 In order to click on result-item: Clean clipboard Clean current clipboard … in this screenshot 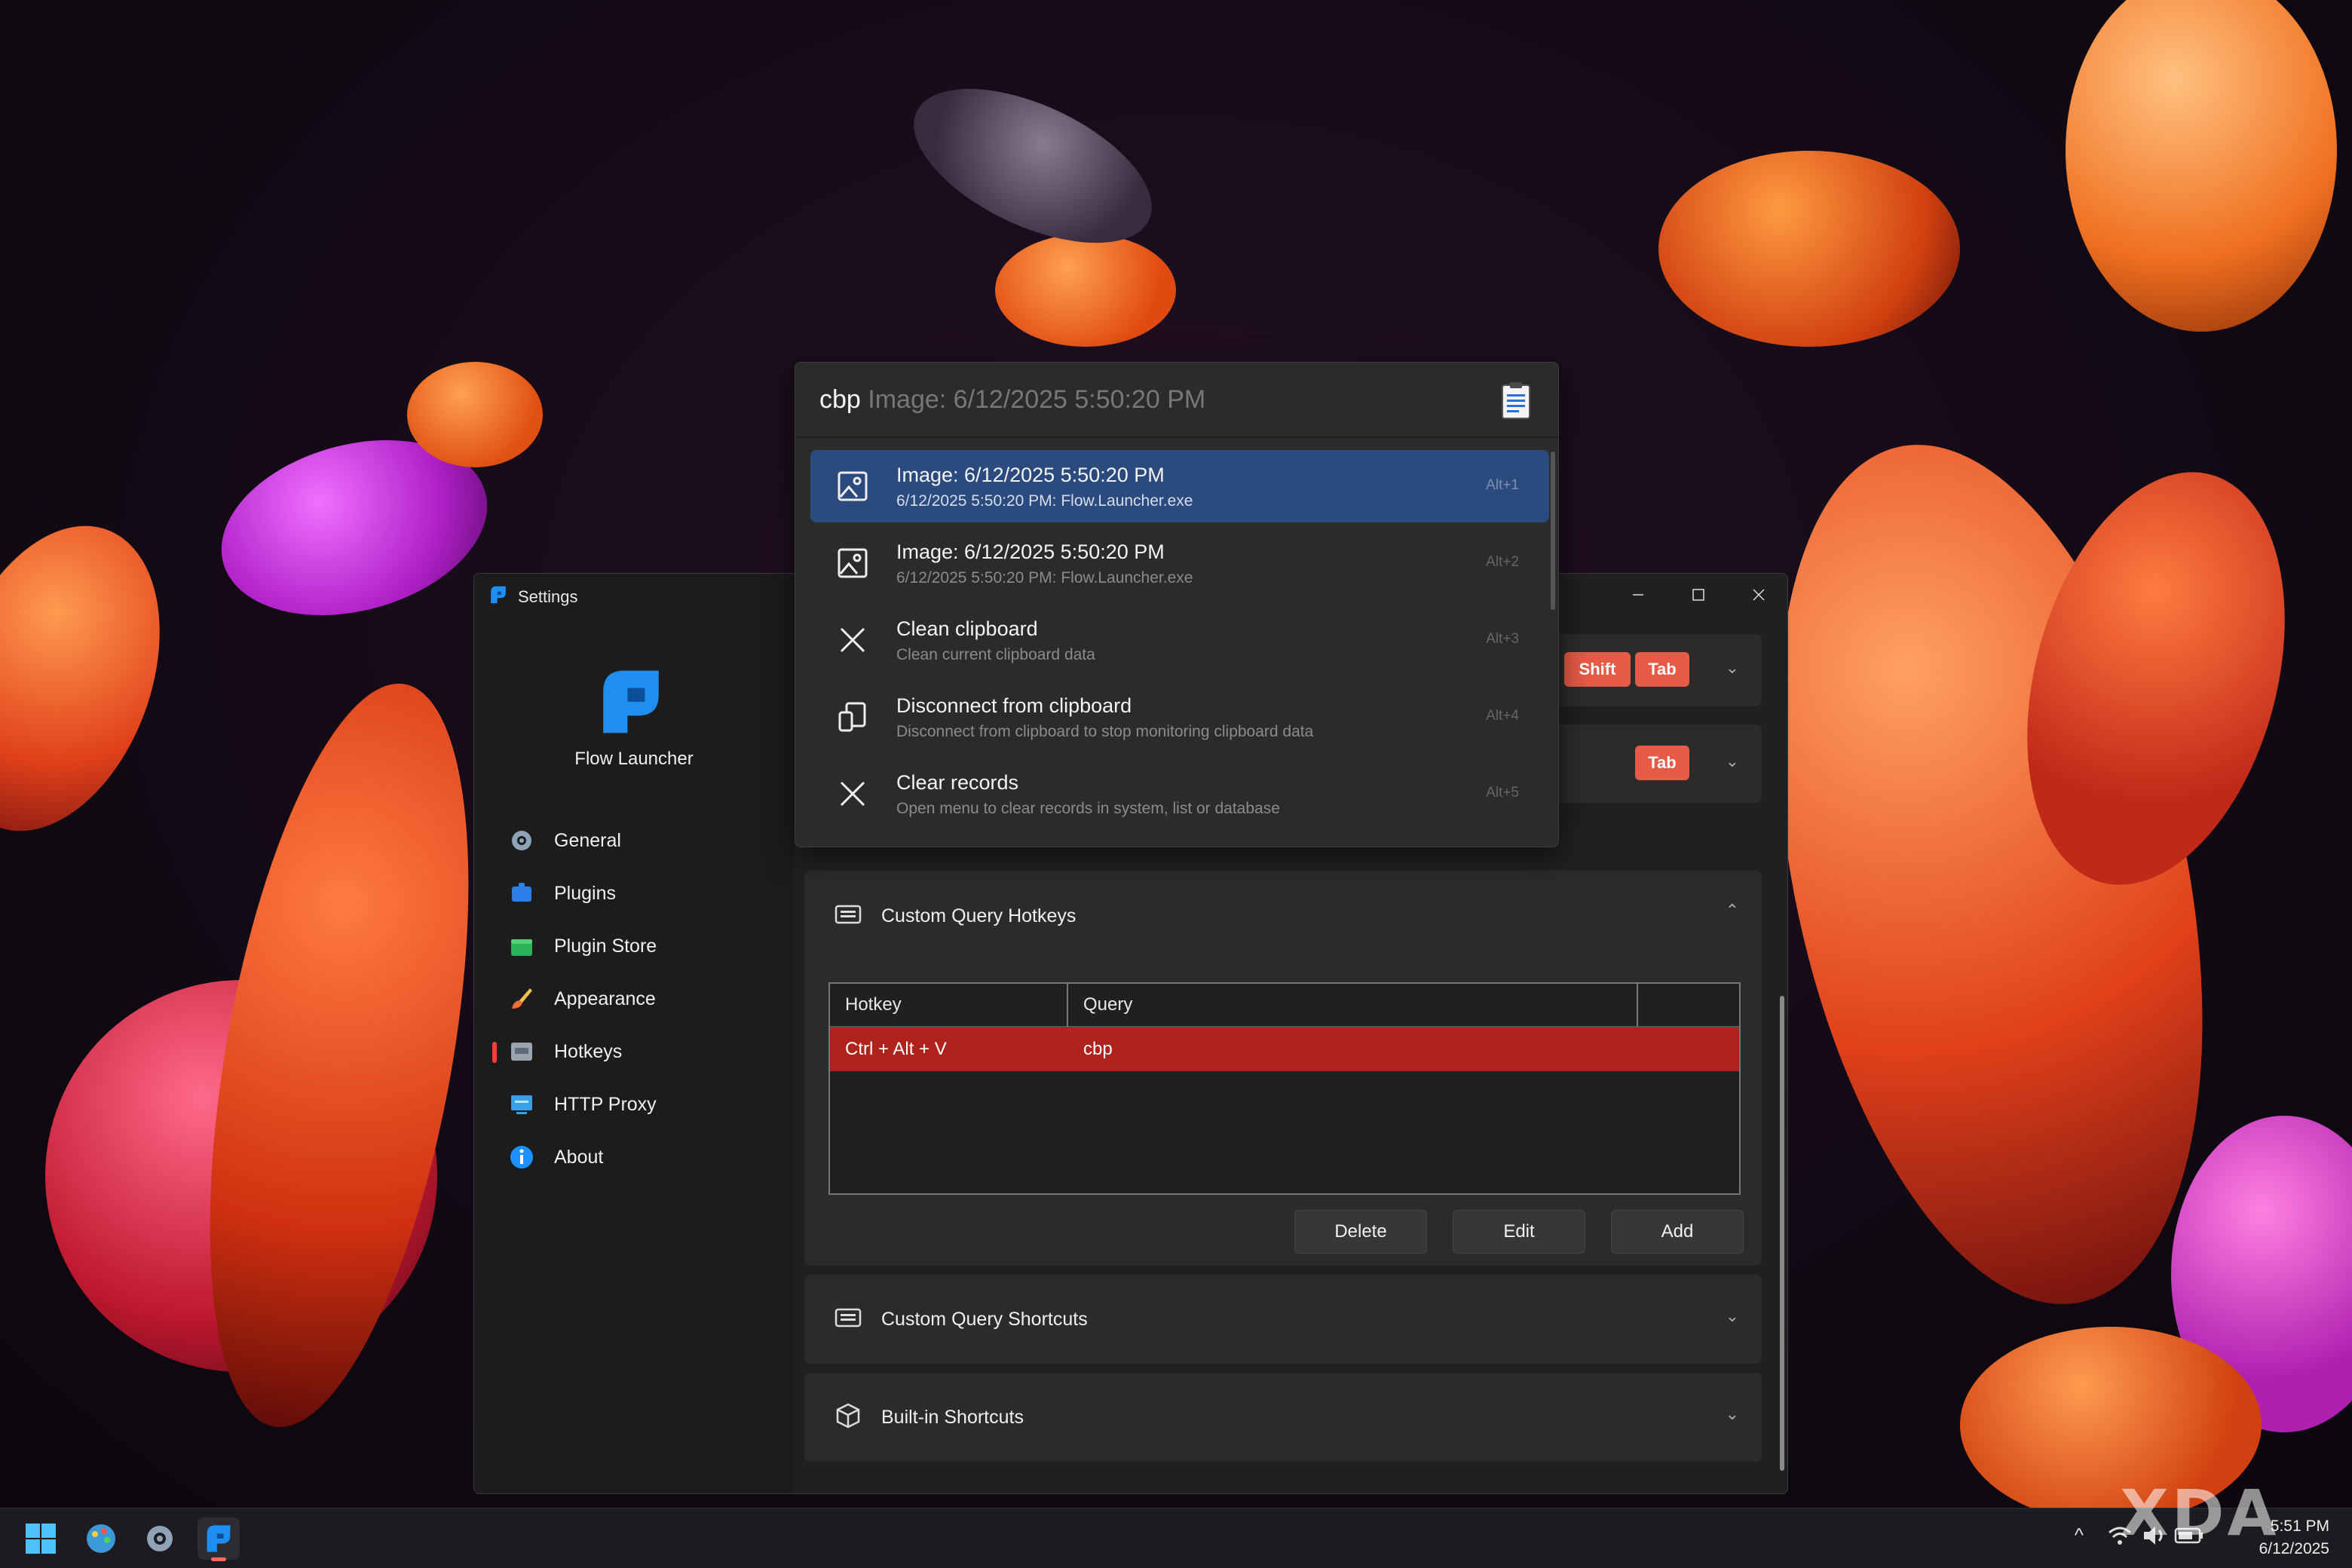, I will do `click(1179, 640)`.